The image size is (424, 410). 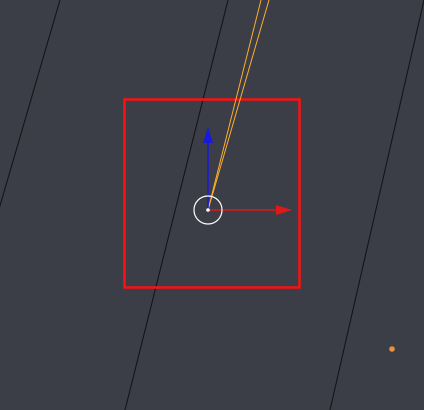 I want to click on gizmo-x-axis, so click(x=250, y=210).